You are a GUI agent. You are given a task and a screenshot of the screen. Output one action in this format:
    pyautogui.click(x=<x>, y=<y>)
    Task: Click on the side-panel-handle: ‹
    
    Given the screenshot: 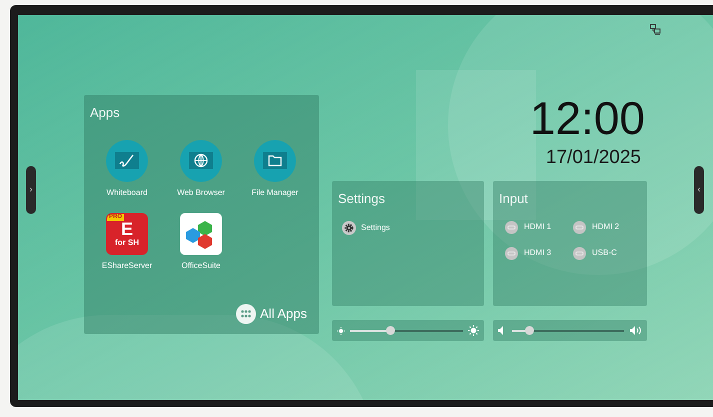 What is the action you would take?
    pyautogui.click(x=699, y=190)
    